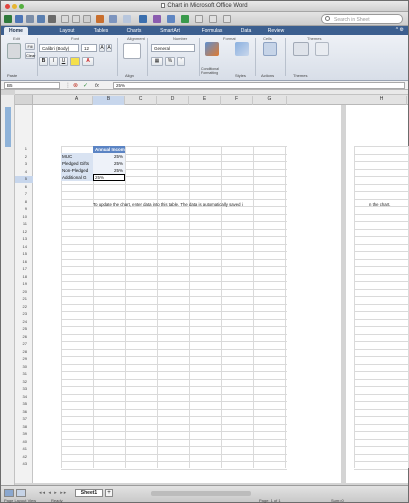  I want to click on copy-icon, so click(76, 19).